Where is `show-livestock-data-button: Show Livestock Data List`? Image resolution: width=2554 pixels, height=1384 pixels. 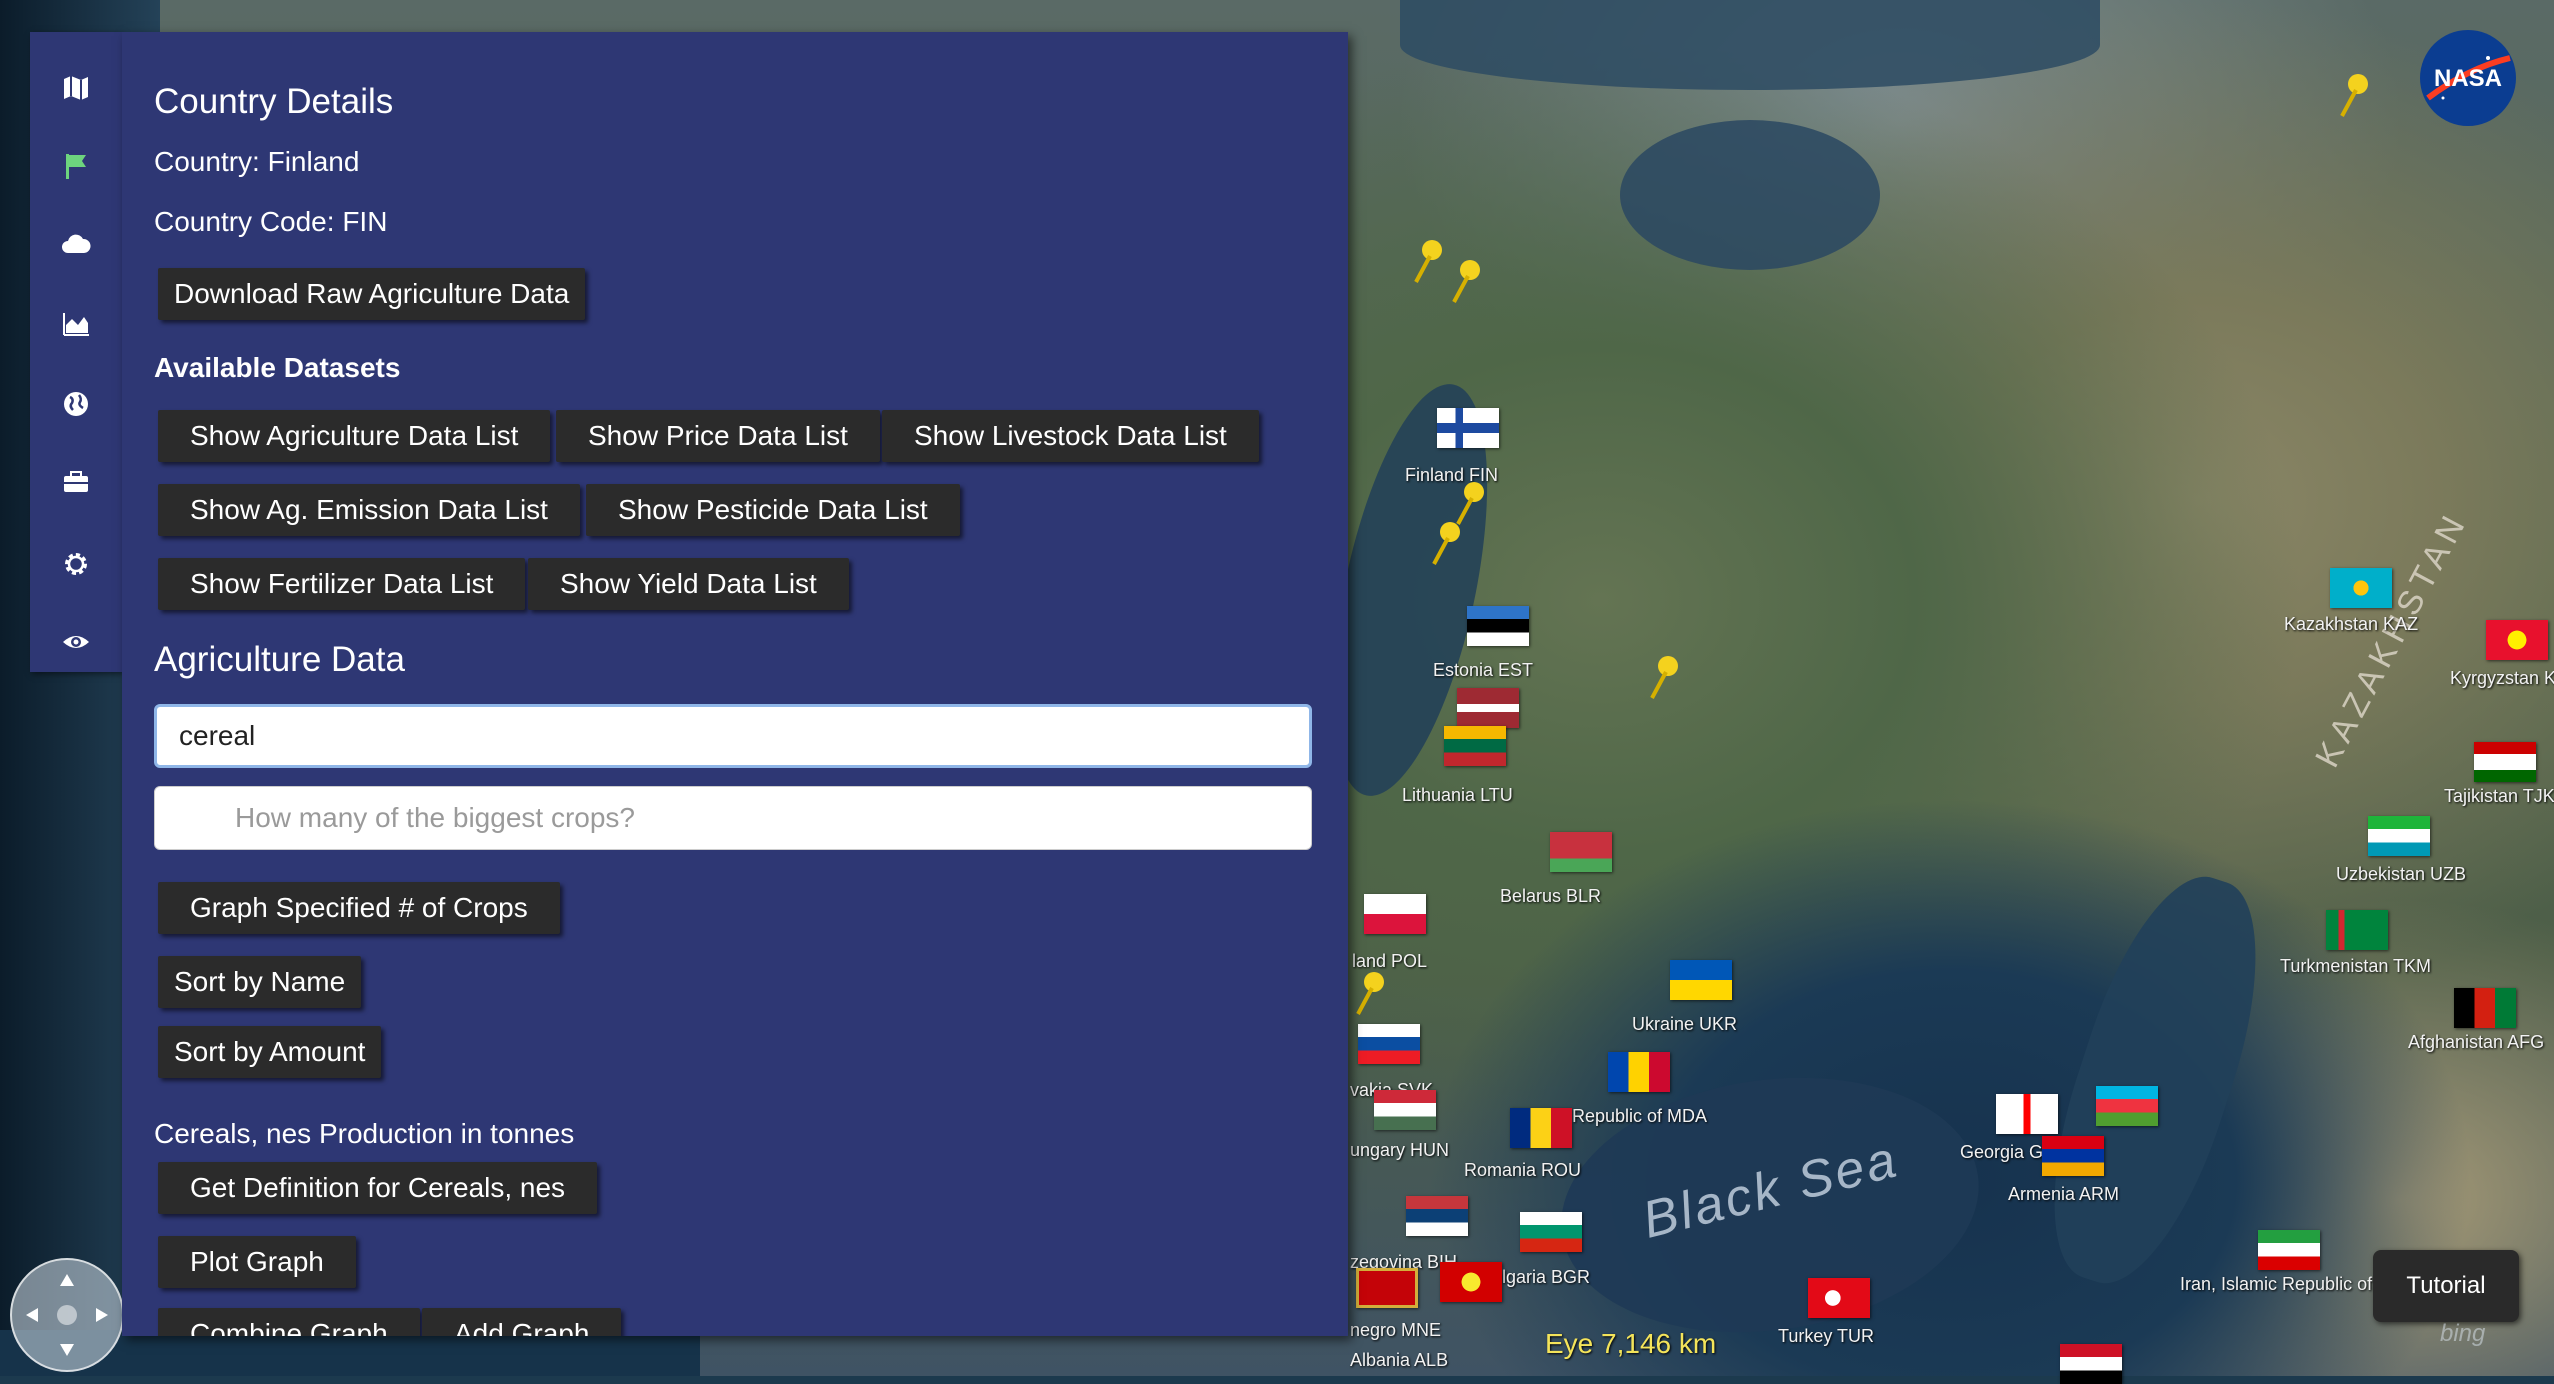 show-livestock-data-button: Show Livestock Data List is located at coordinates (1070, 436).